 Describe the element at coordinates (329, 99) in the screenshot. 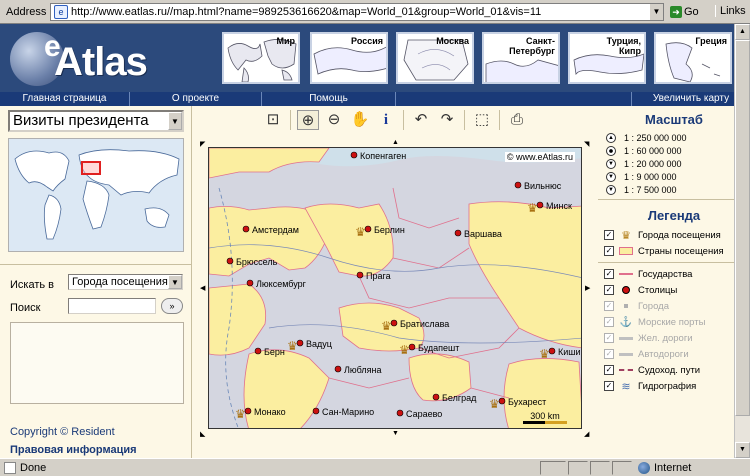

I see `nav-help-link: Помощь` at that location.